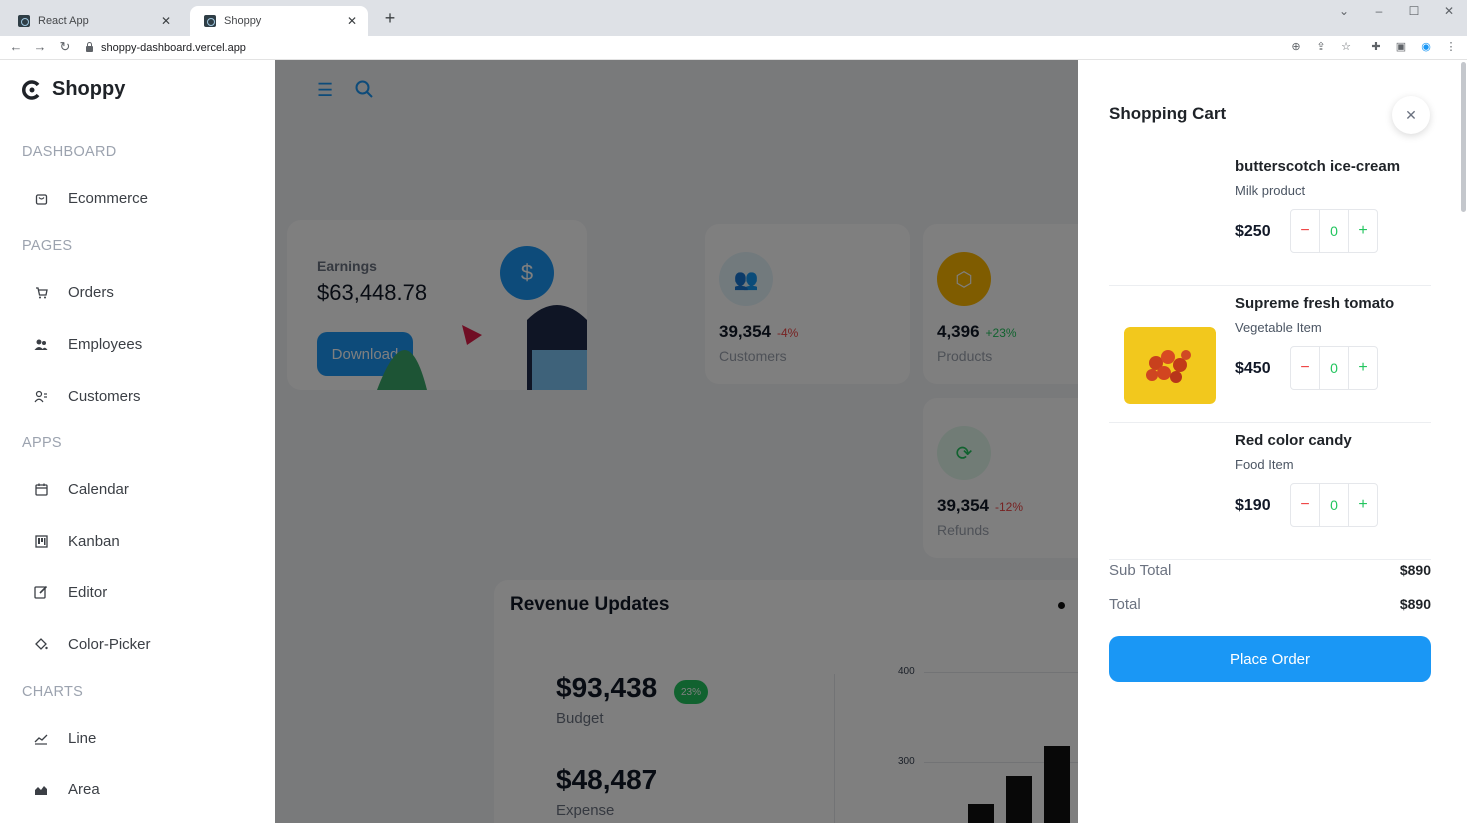 Image resolution: width=1467 pixels, height=823 pixels. I want to click on shoppy-logo-icon, so click(31, 89).